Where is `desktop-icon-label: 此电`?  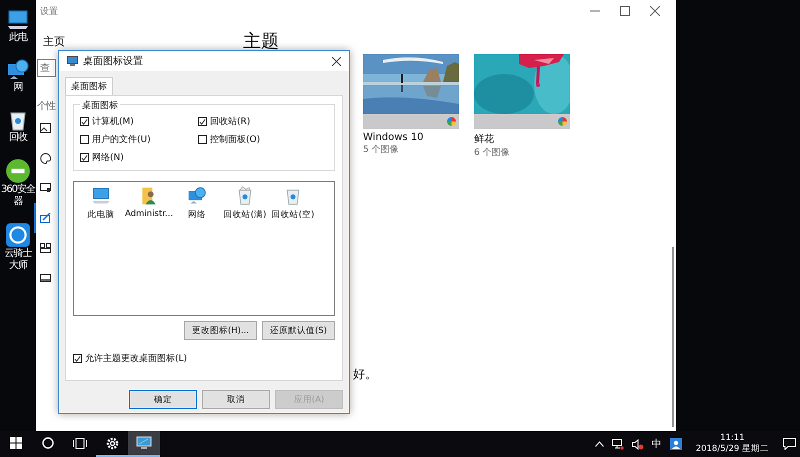 desktop-icon-label: 此电 is located at coordinates (18, 38).